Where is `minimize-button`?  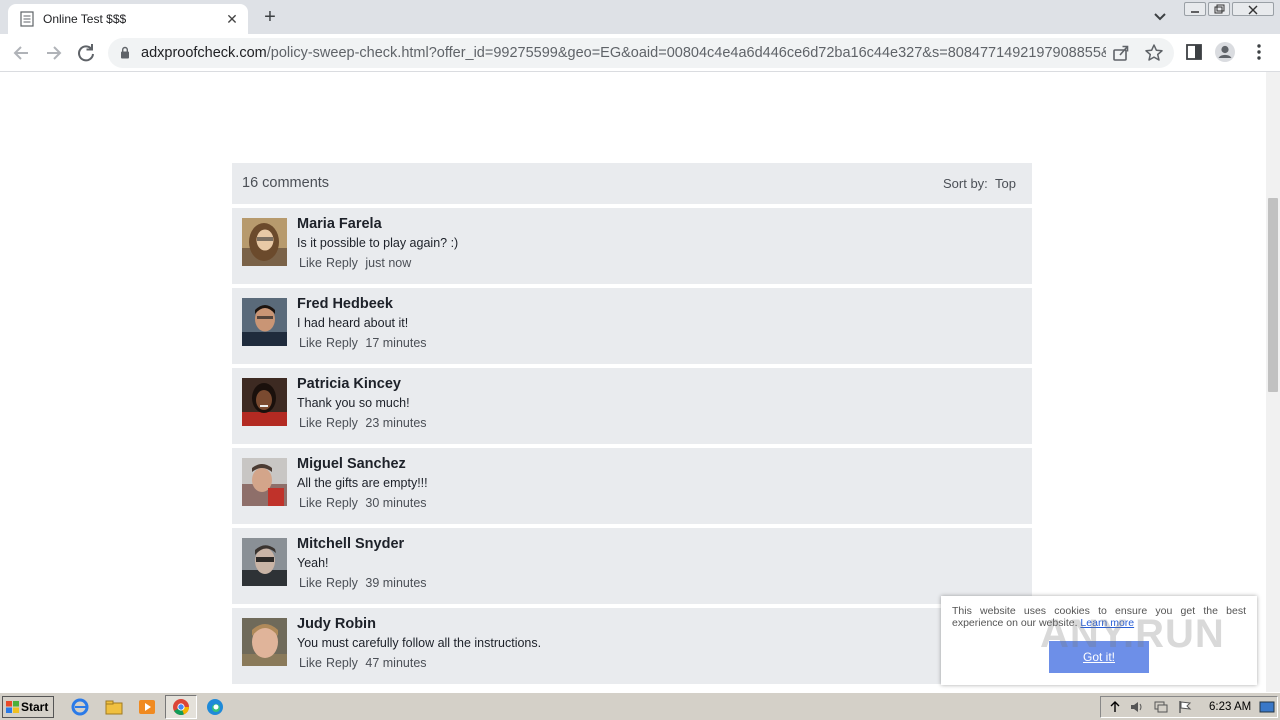
minimize-button is located at coordinates (1195, 9).